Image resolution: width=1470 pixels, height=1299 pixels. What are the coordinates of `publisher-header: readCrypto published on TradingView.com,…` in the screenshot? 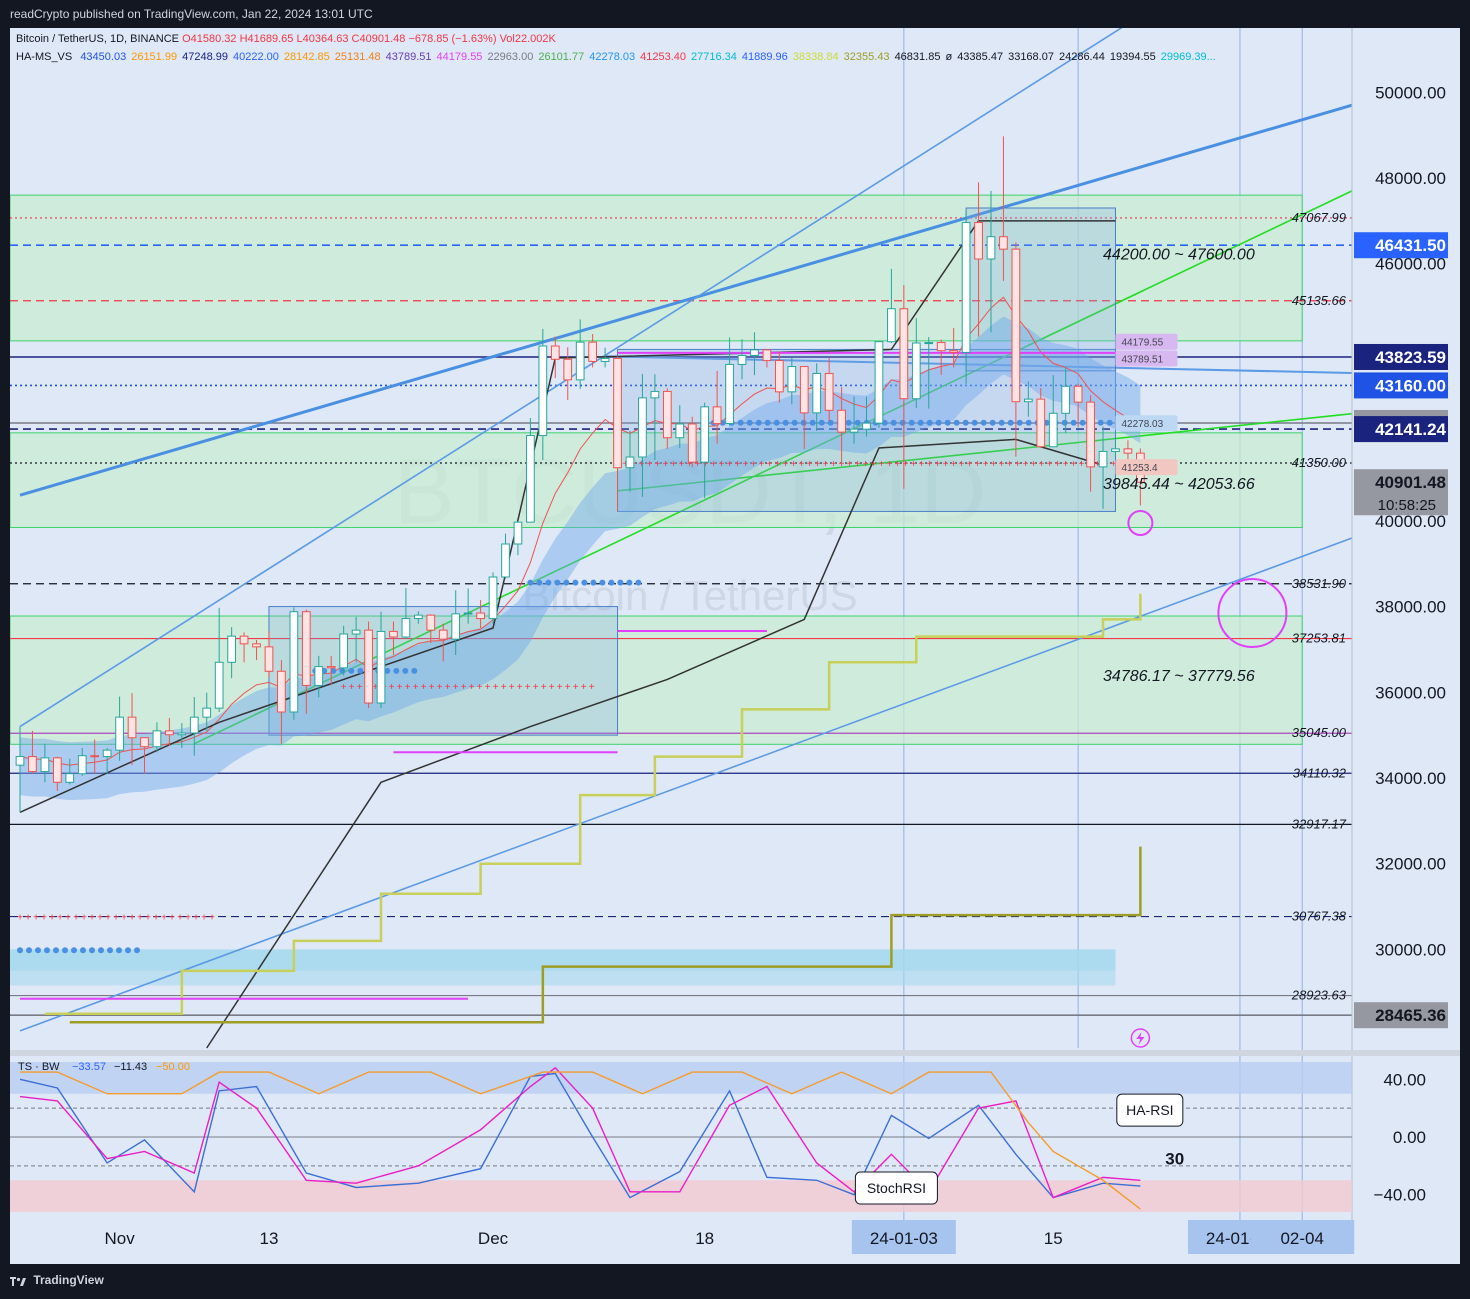 It's located at (191, 14).